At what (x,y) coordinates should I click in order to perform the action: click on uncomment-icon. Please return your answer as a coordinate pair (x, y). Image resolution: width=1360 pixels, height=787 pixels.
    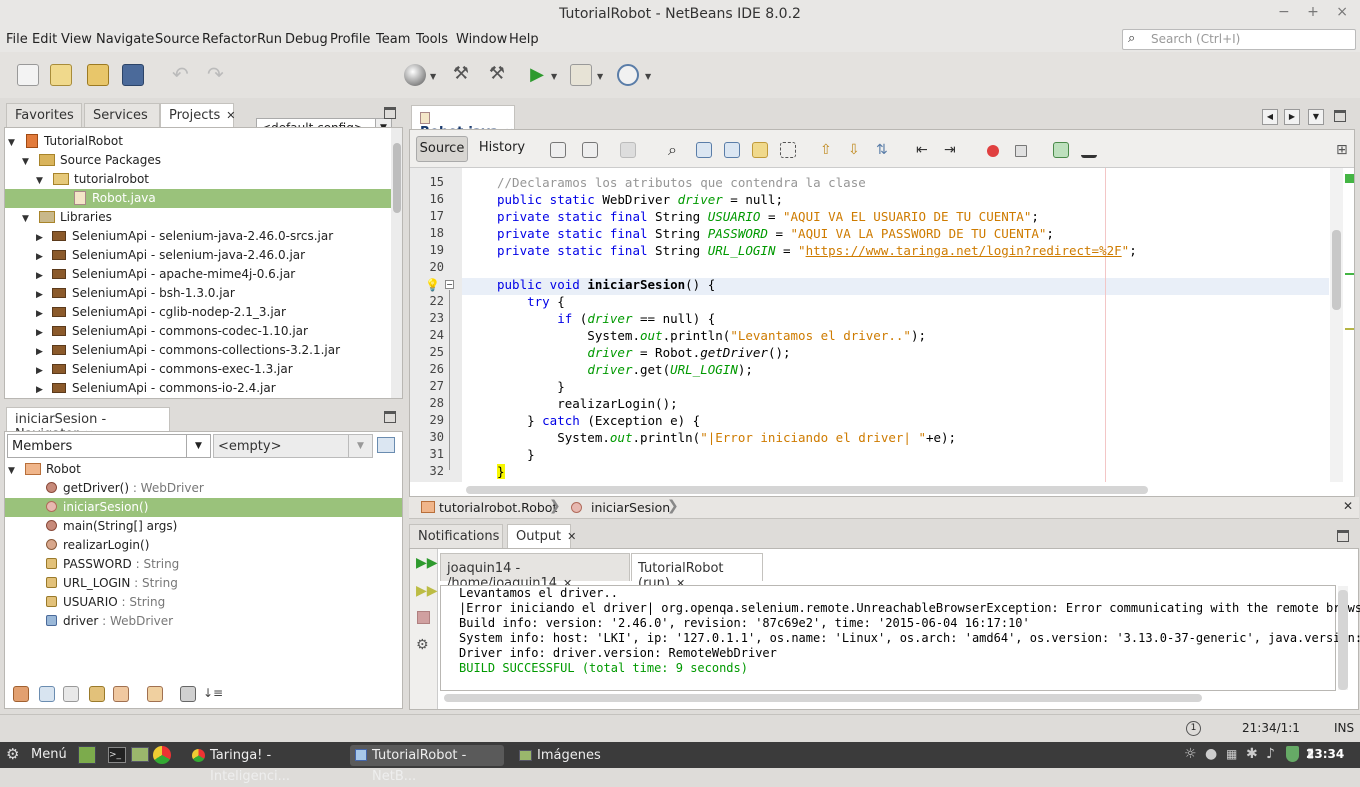
    Looking at the image, I should click on (1089, 150).